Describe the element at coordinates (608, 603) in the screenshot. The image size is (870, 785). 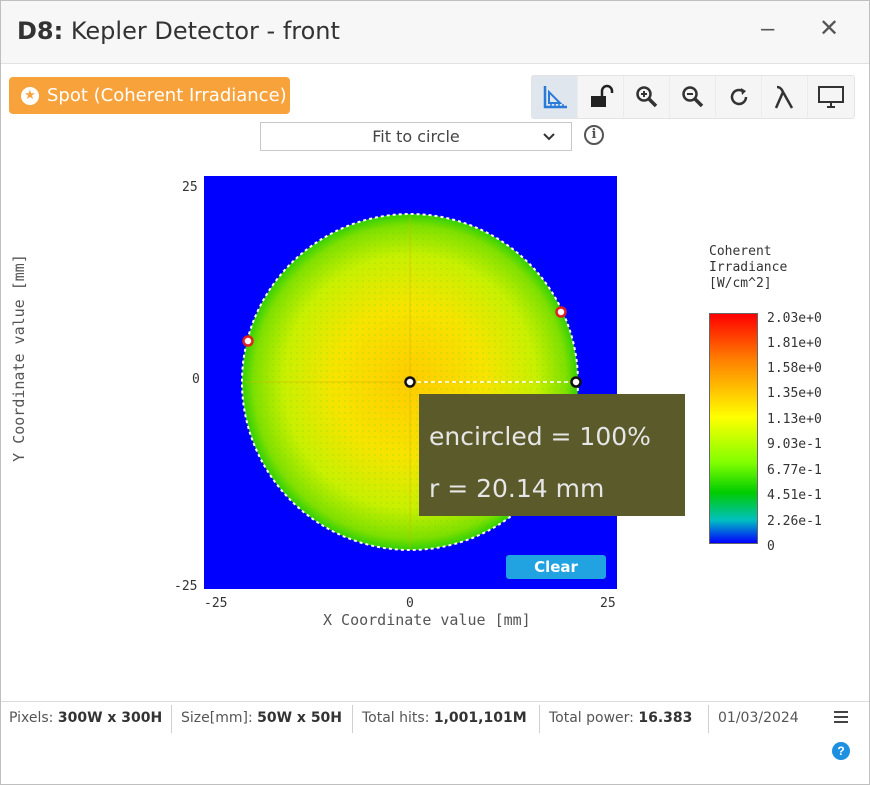
I see `x-tick-right: 25` at that location.